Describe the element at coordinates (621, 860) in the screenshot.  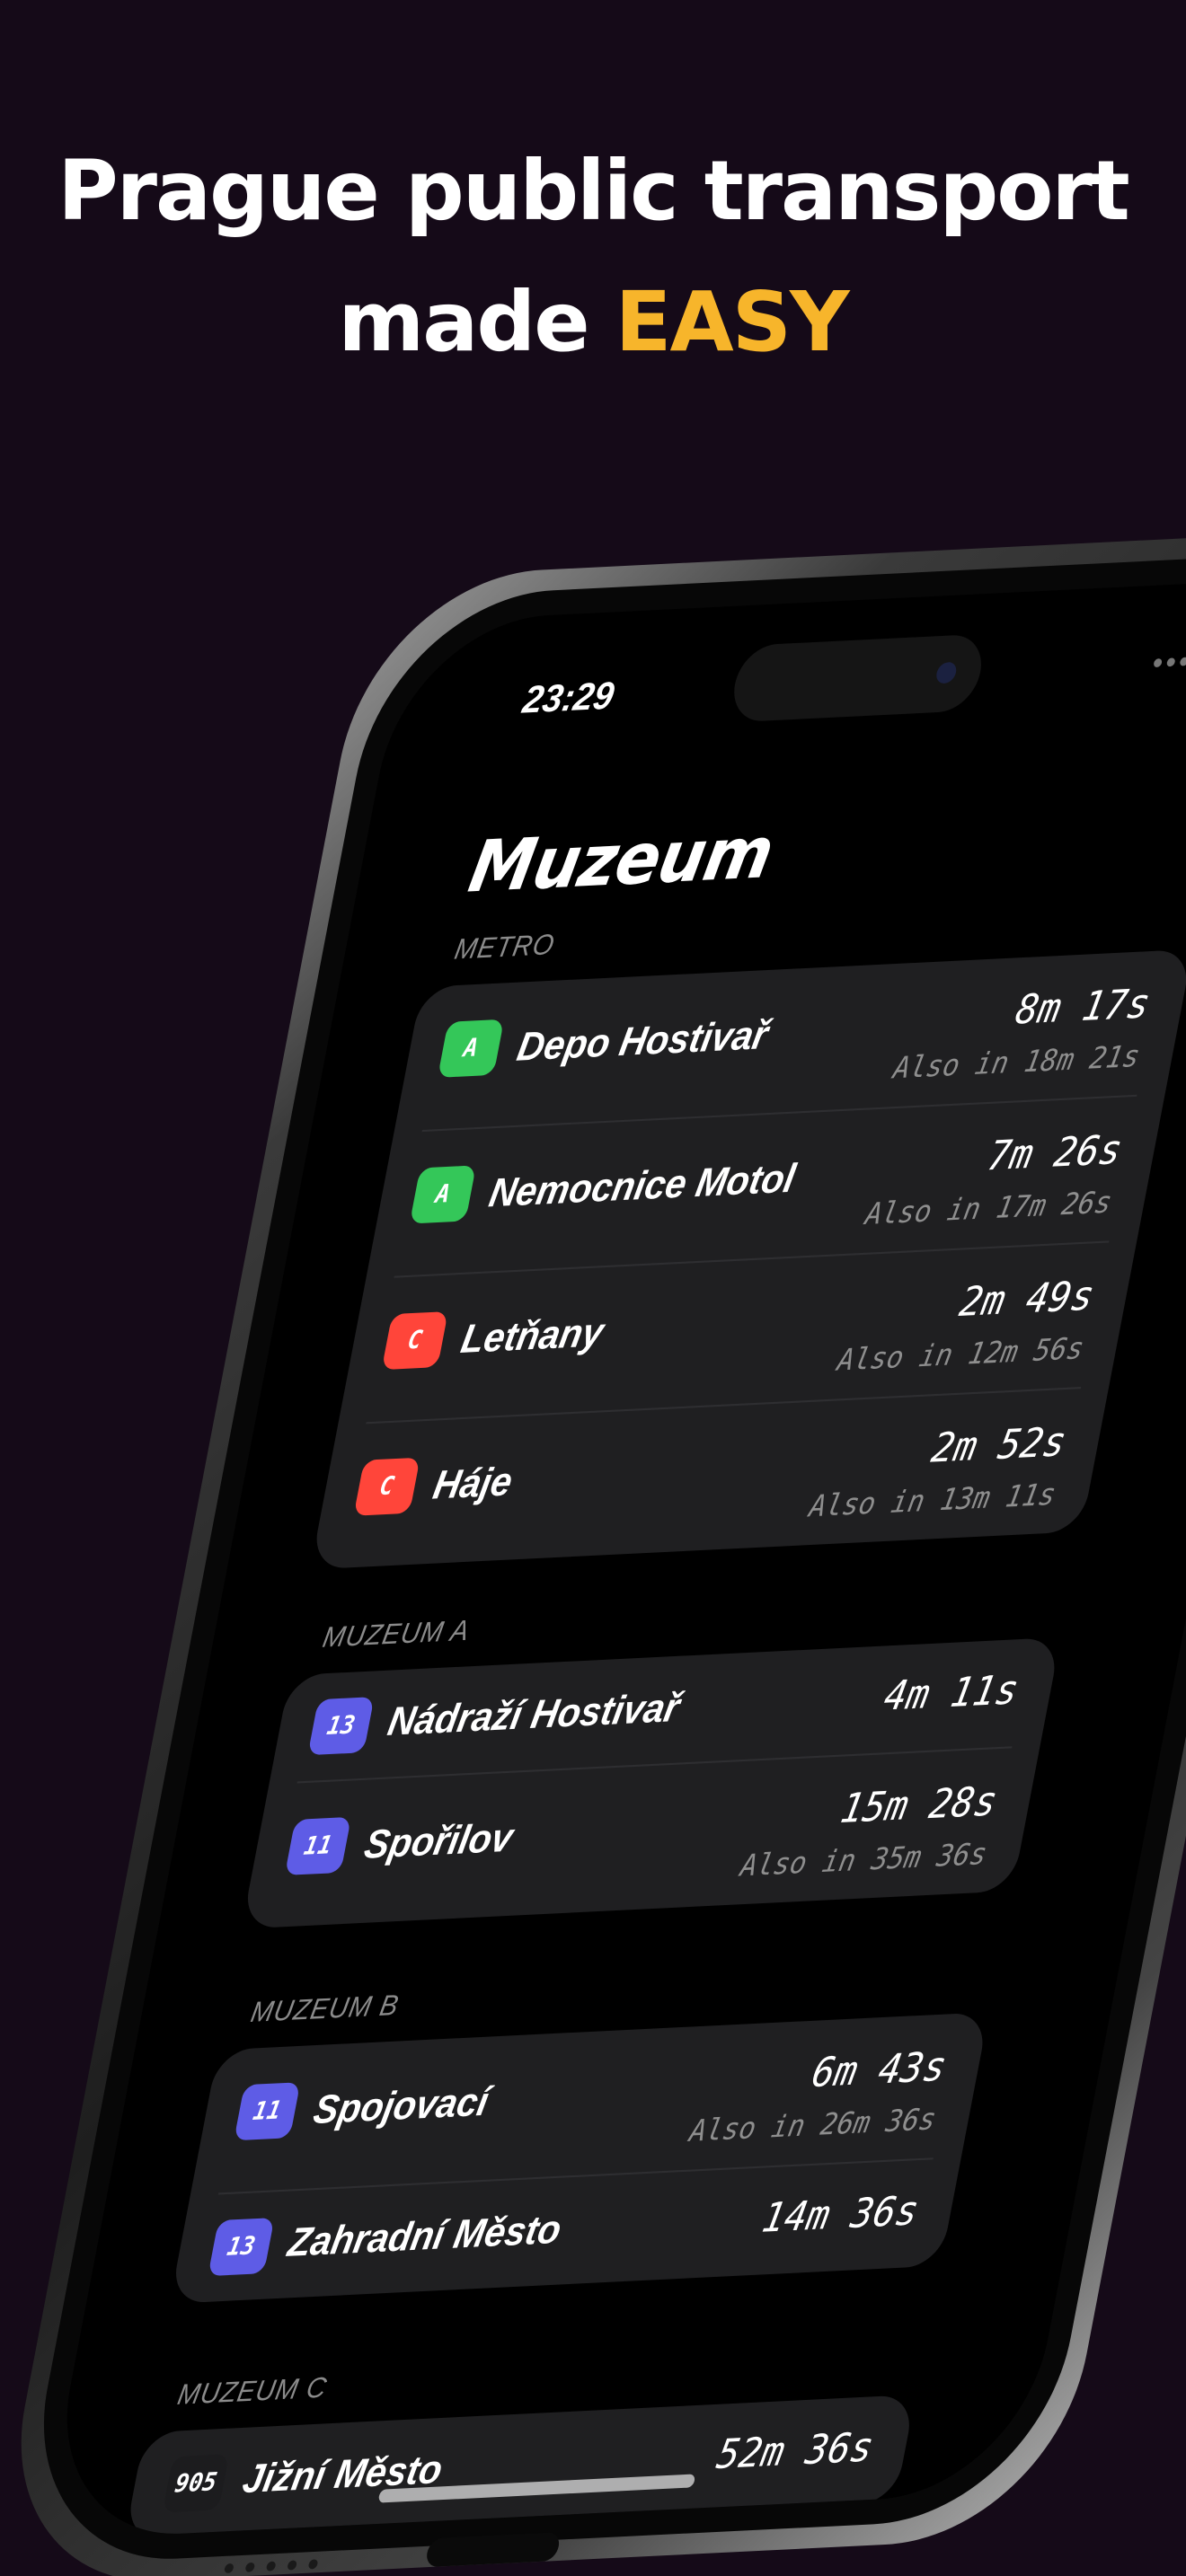
I see `stop-title: Muzeum` at that location.